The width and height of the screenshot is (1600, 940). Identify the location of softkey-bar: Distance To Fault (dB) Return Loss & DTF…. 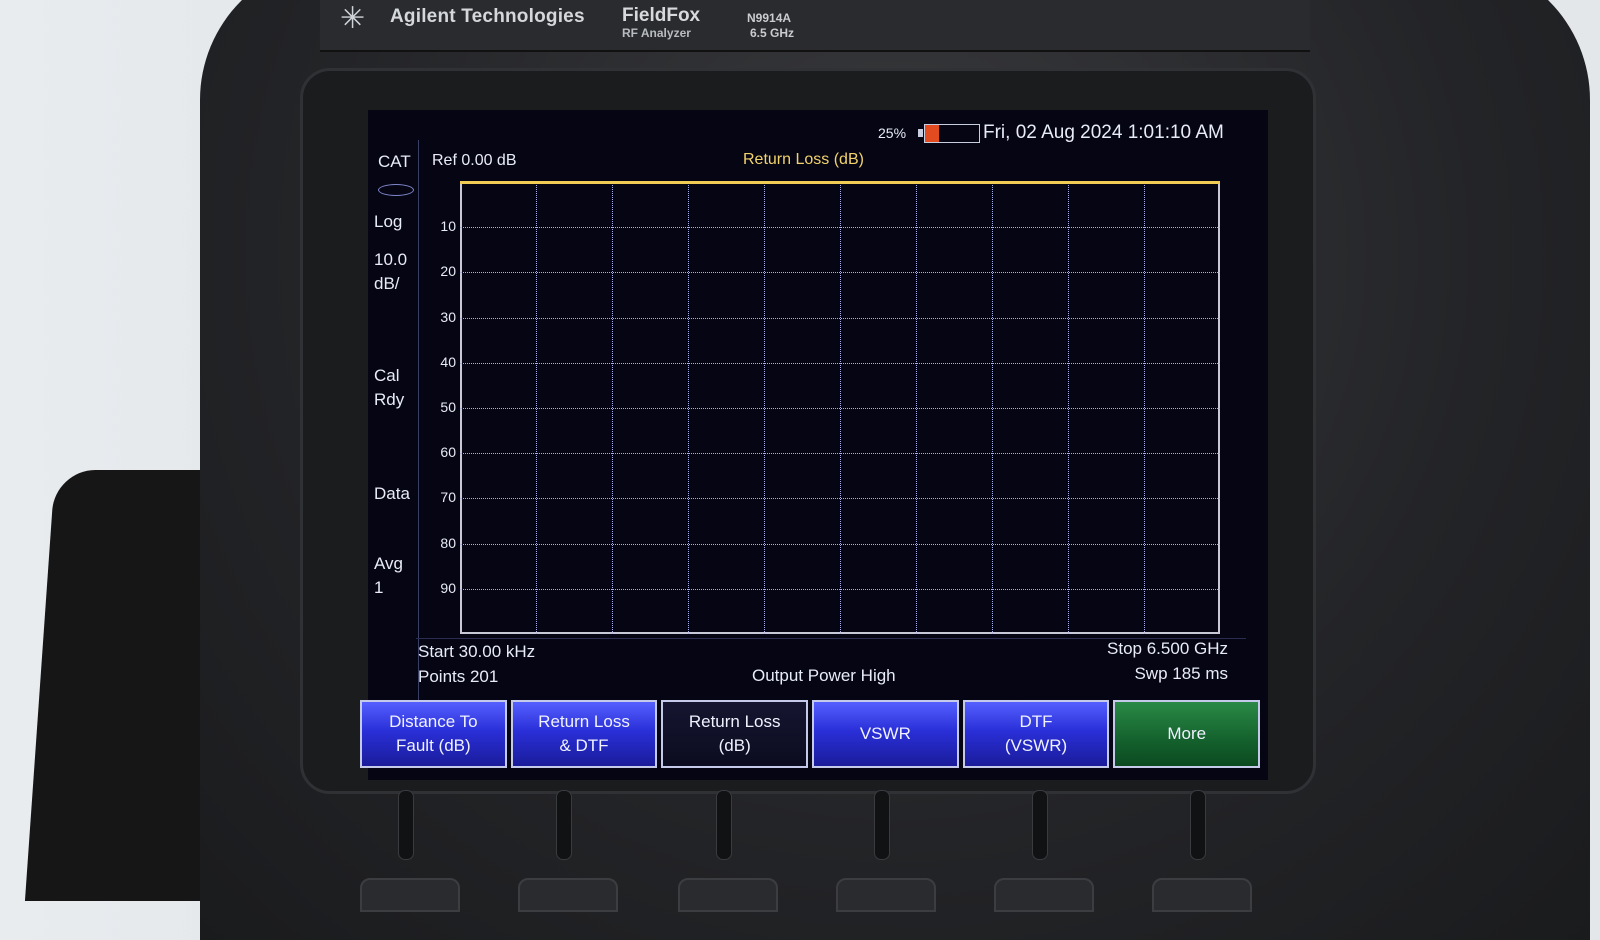
(810, 734).